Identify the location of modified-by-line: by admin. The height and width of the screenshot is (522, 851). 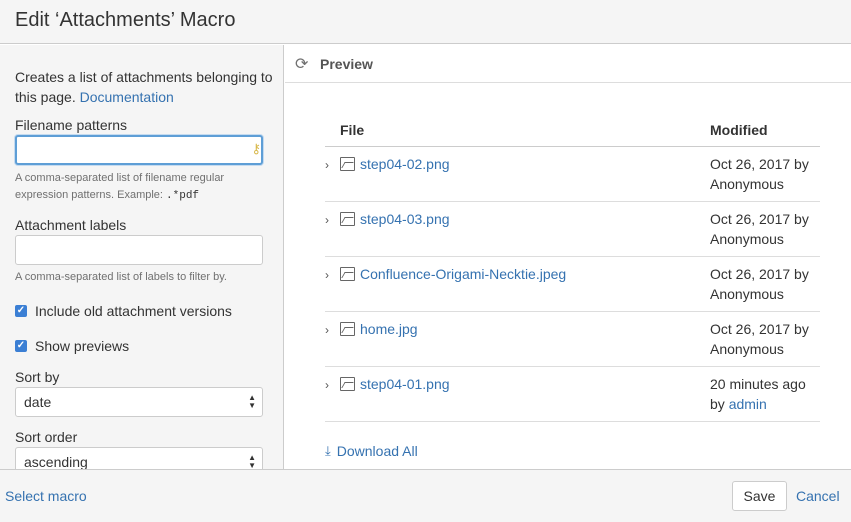
(765, 404).